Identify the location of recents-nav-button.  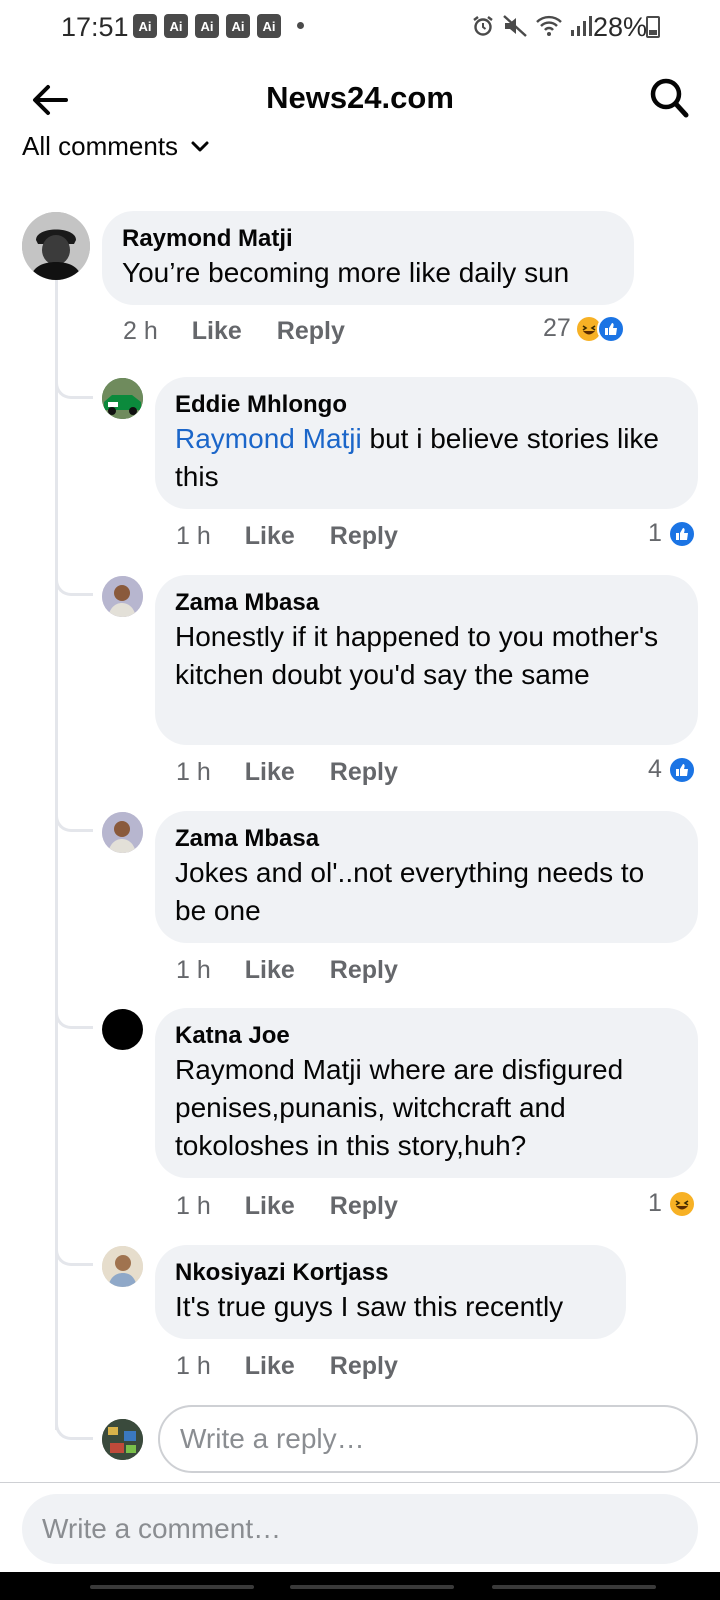
(172, 1587).